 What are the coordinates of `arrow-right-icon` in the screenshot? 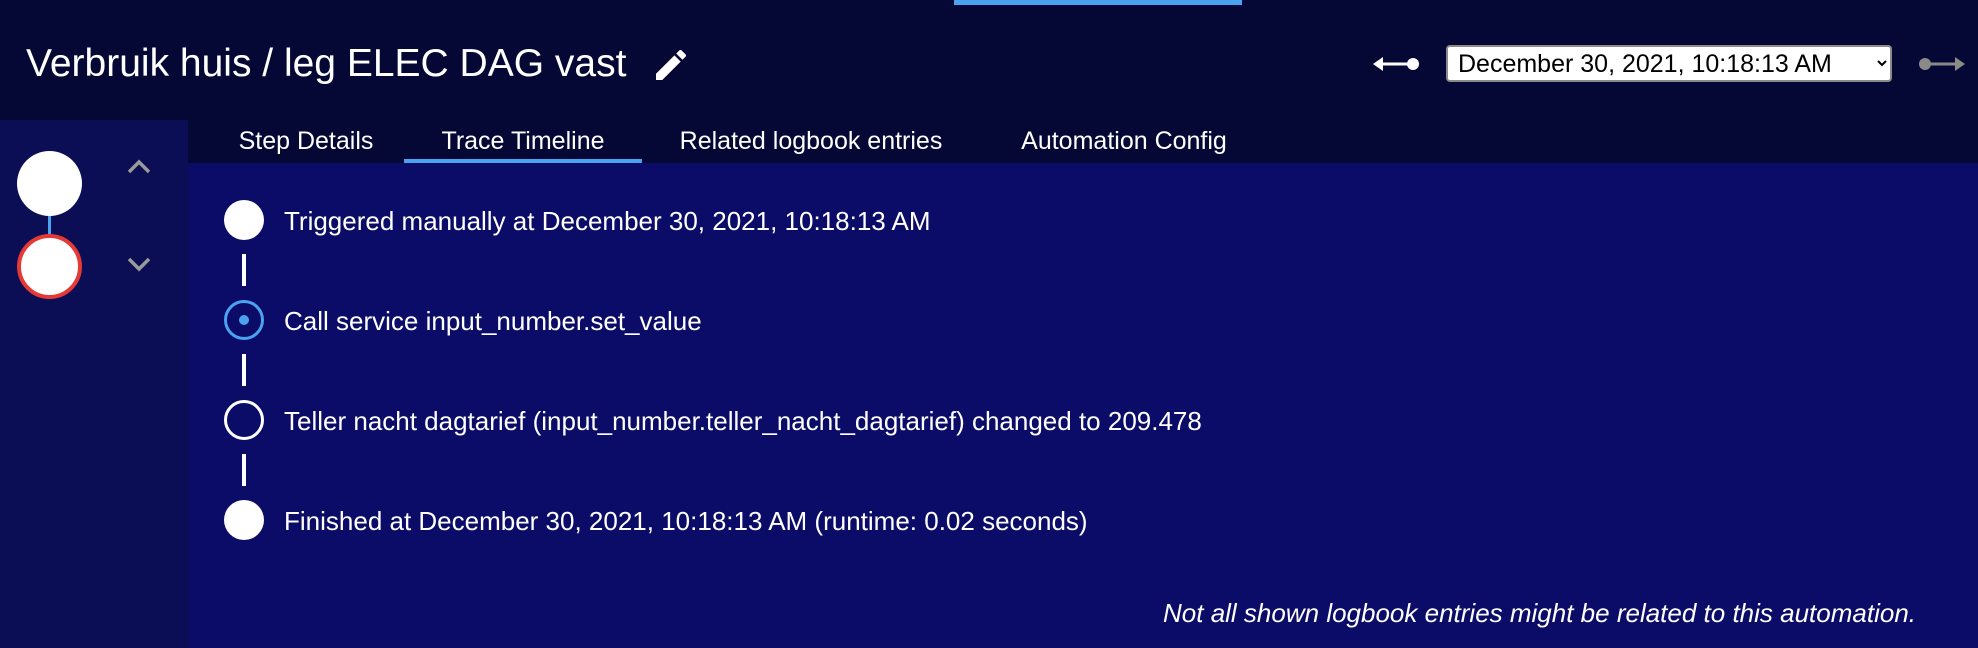 It's located at (1942, 64).